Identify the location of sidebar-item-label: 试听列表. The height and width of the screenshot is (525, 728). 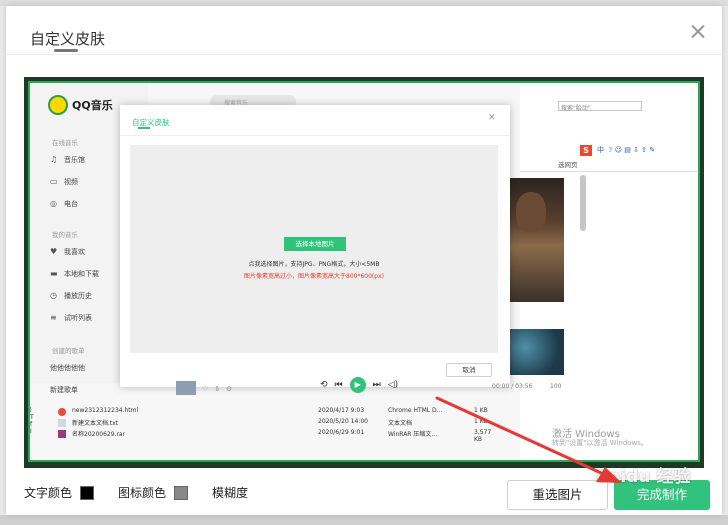
(78, 318).